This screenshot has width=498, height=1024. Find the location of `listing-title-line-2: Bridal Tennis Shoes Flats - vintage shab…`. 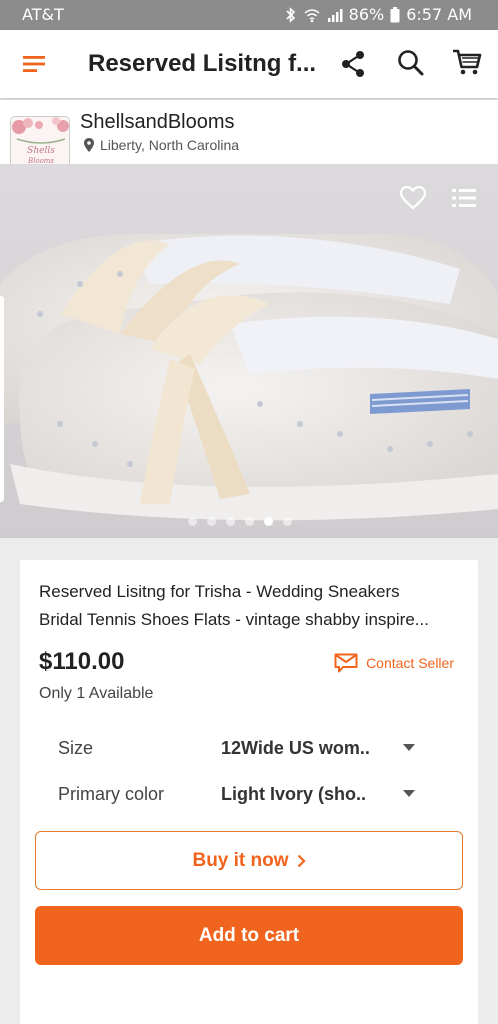

listing-title-line-2: Bridal Tennis Shoes Flats - vintage shab… is located at coordinates (234, 619).